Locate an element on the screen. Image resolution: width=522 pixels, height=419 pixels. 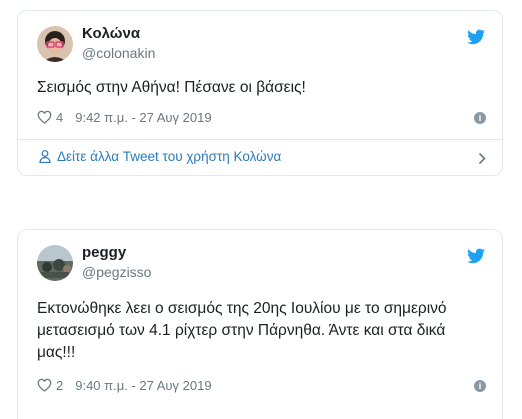
like-count: 4 is located at coordinates (60, 117).